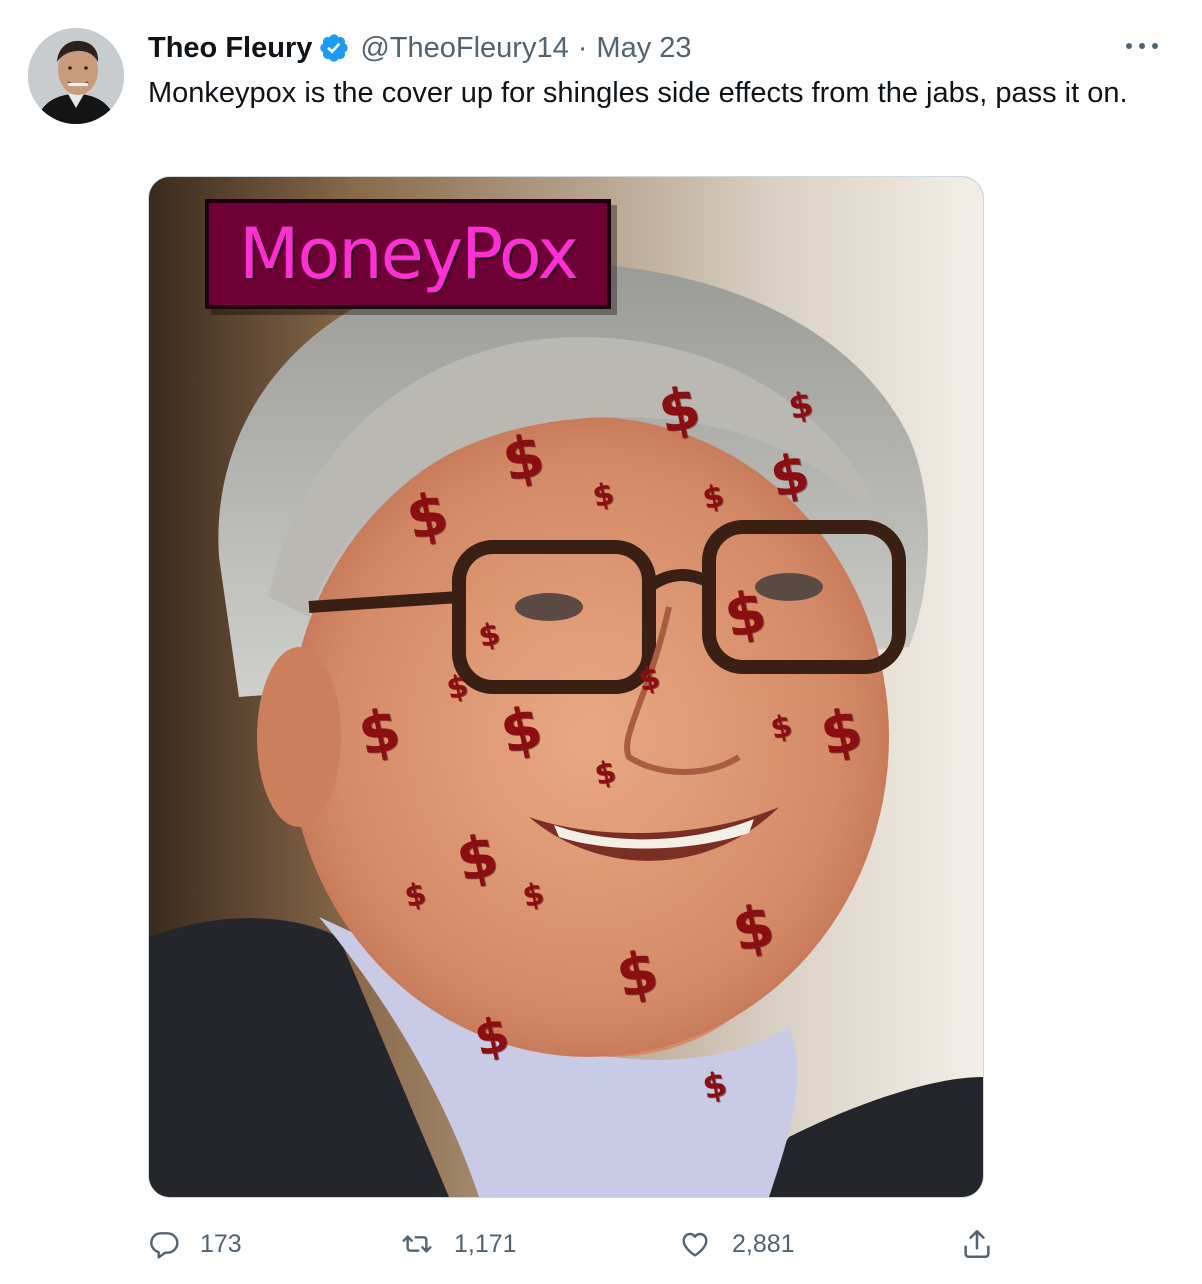  Describe the element at coordinates (417, 1244) in the screenshot. I see `retweet-icon` at that location.